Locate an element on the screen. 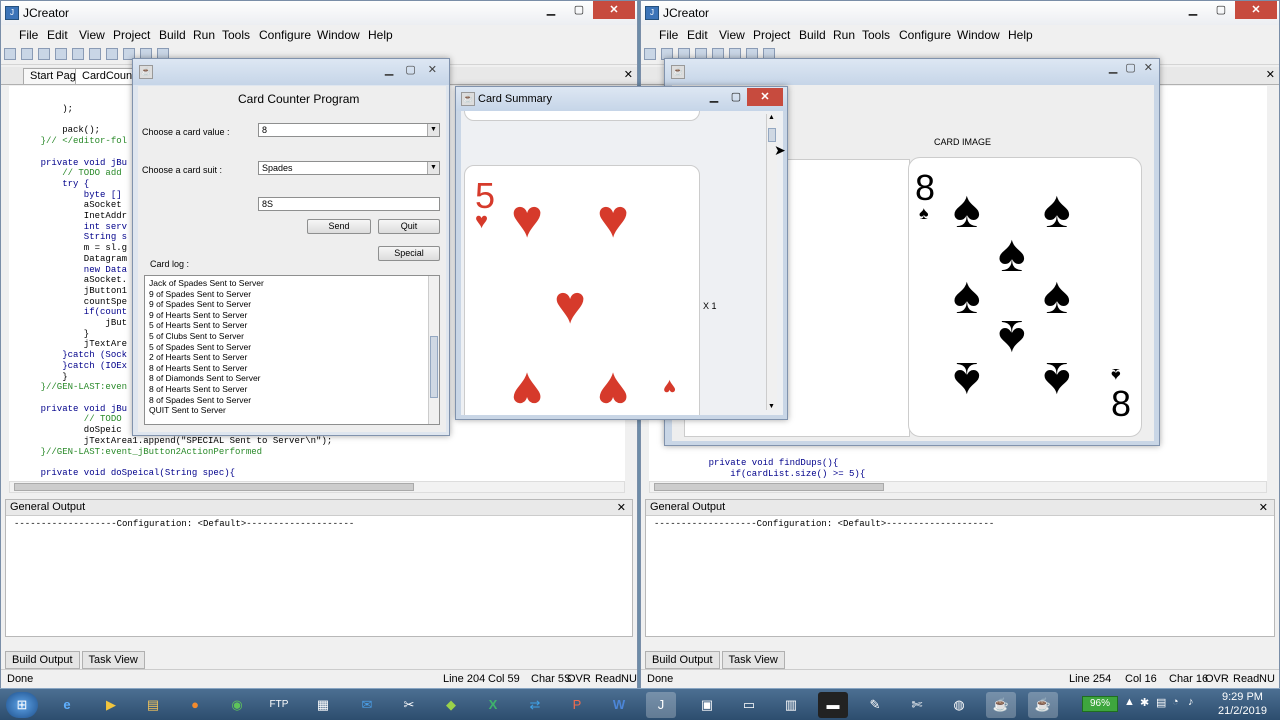  send-button: Send is located at coordinates (339, 226).